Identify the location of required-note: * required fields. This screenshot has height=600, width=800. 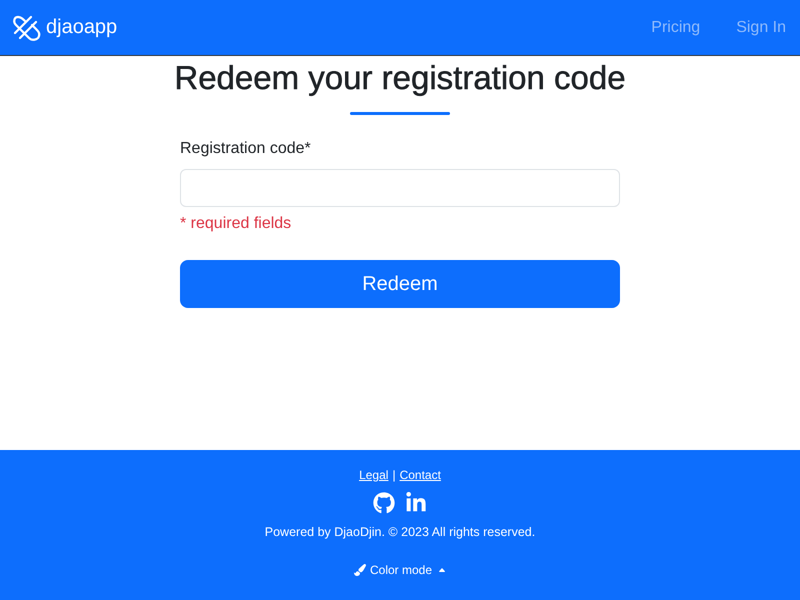
(236, 224).